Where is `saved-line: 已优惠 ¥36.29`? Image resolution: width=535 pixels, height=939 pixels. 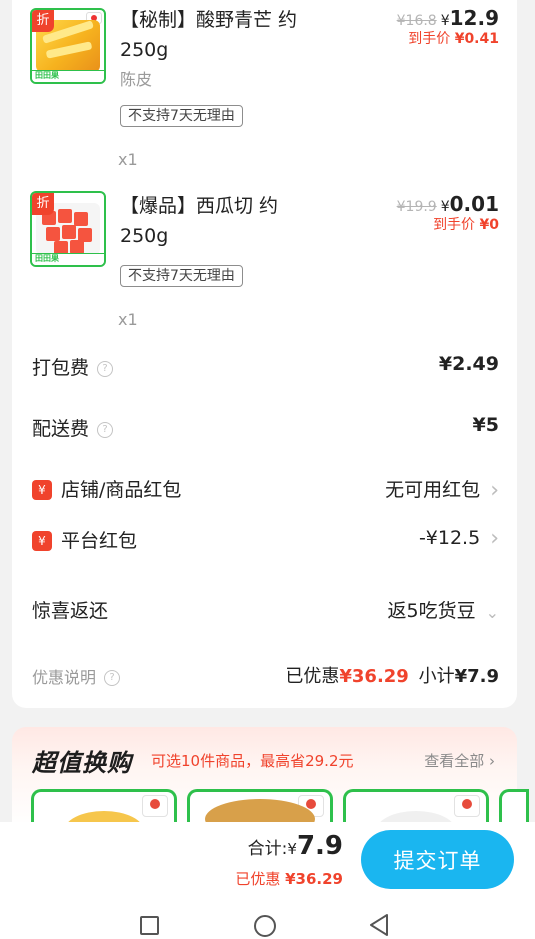
saved-line: 已优惠 ¥36.29 is located at coordinates (289, 878).